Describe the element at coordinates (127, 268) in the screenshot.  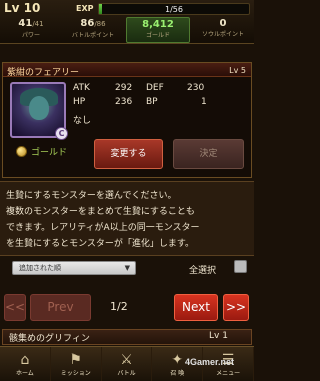
I see `chevron-down-icon: ▼` at that location.